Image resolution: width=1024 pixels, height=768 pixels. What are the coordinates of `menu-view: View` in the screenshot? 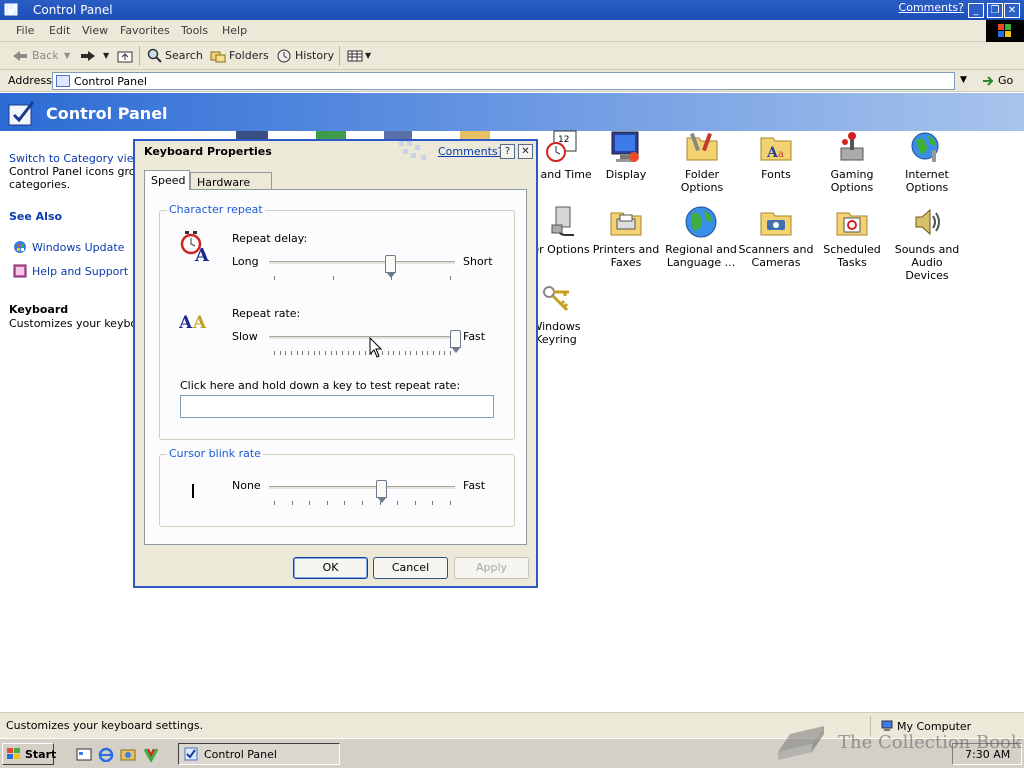 It's located at (95, 30).